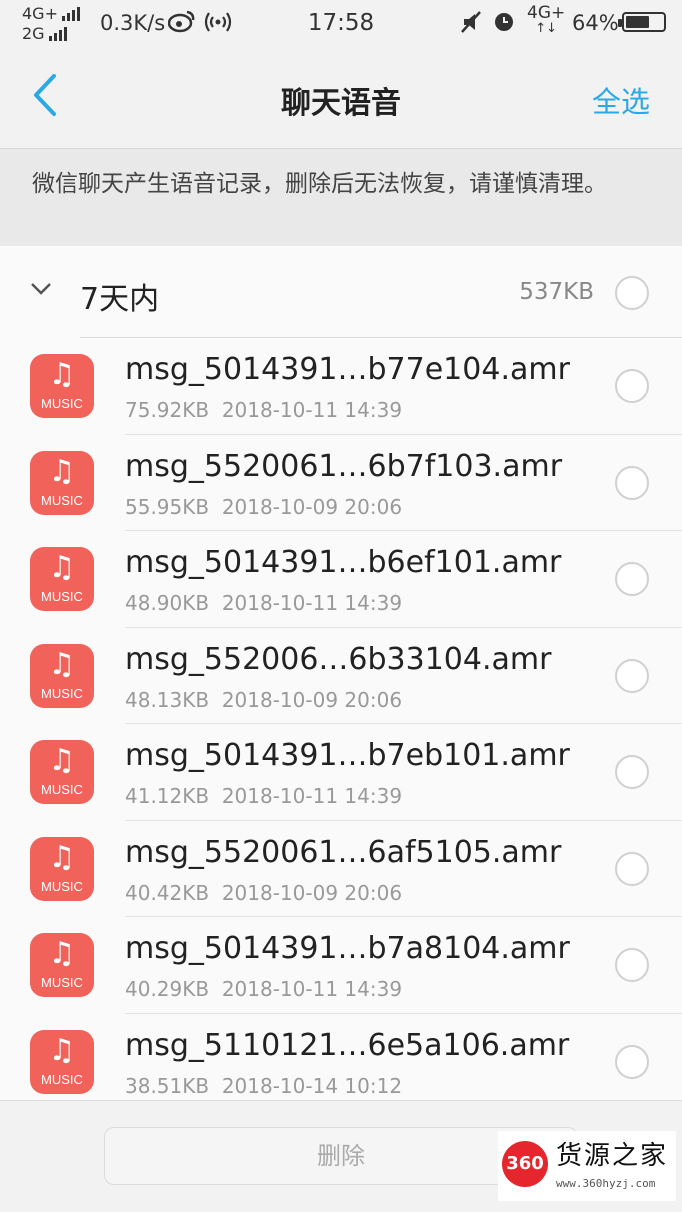 The width and height of the screenshot is (682, 1212). Describe the element at coordinates (120, 299) in the screenshot. I see `group-title: 7天内` at that location.